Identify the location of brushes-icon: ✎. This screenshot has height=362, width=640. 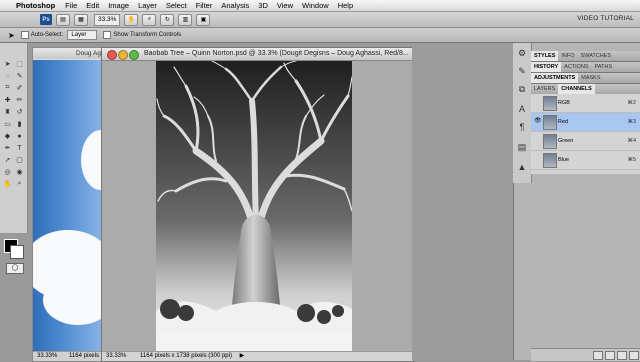
(522, 71).